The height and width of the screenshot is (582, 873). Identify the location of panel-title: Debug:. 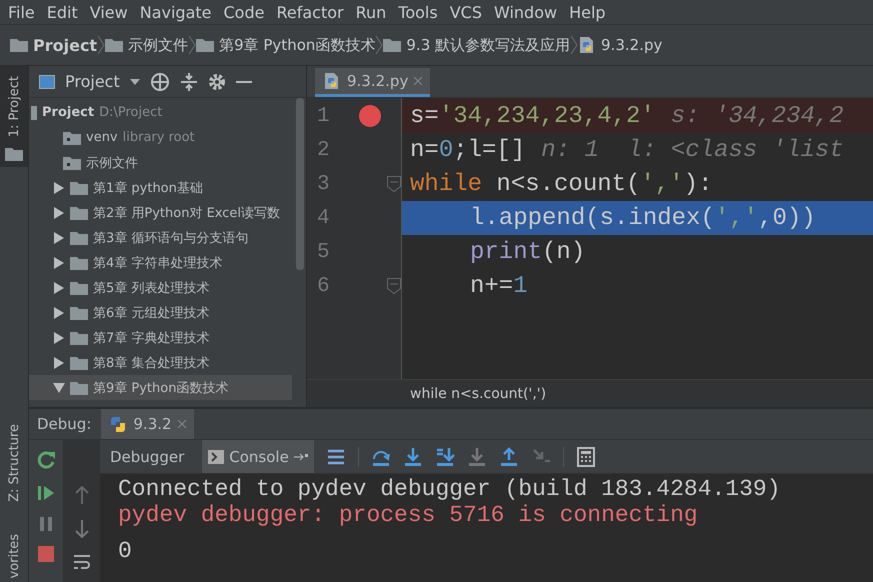
(64, 424).